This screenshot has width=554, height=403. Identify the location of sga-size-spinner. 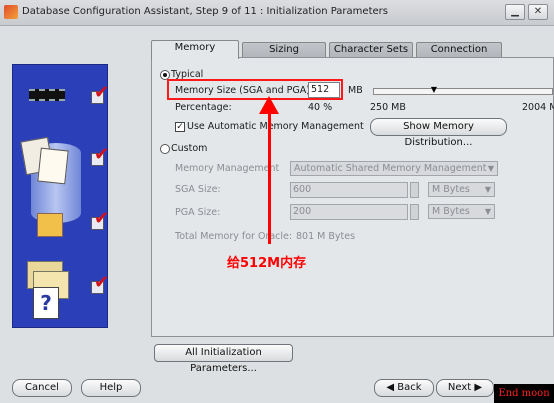
(414, 190).